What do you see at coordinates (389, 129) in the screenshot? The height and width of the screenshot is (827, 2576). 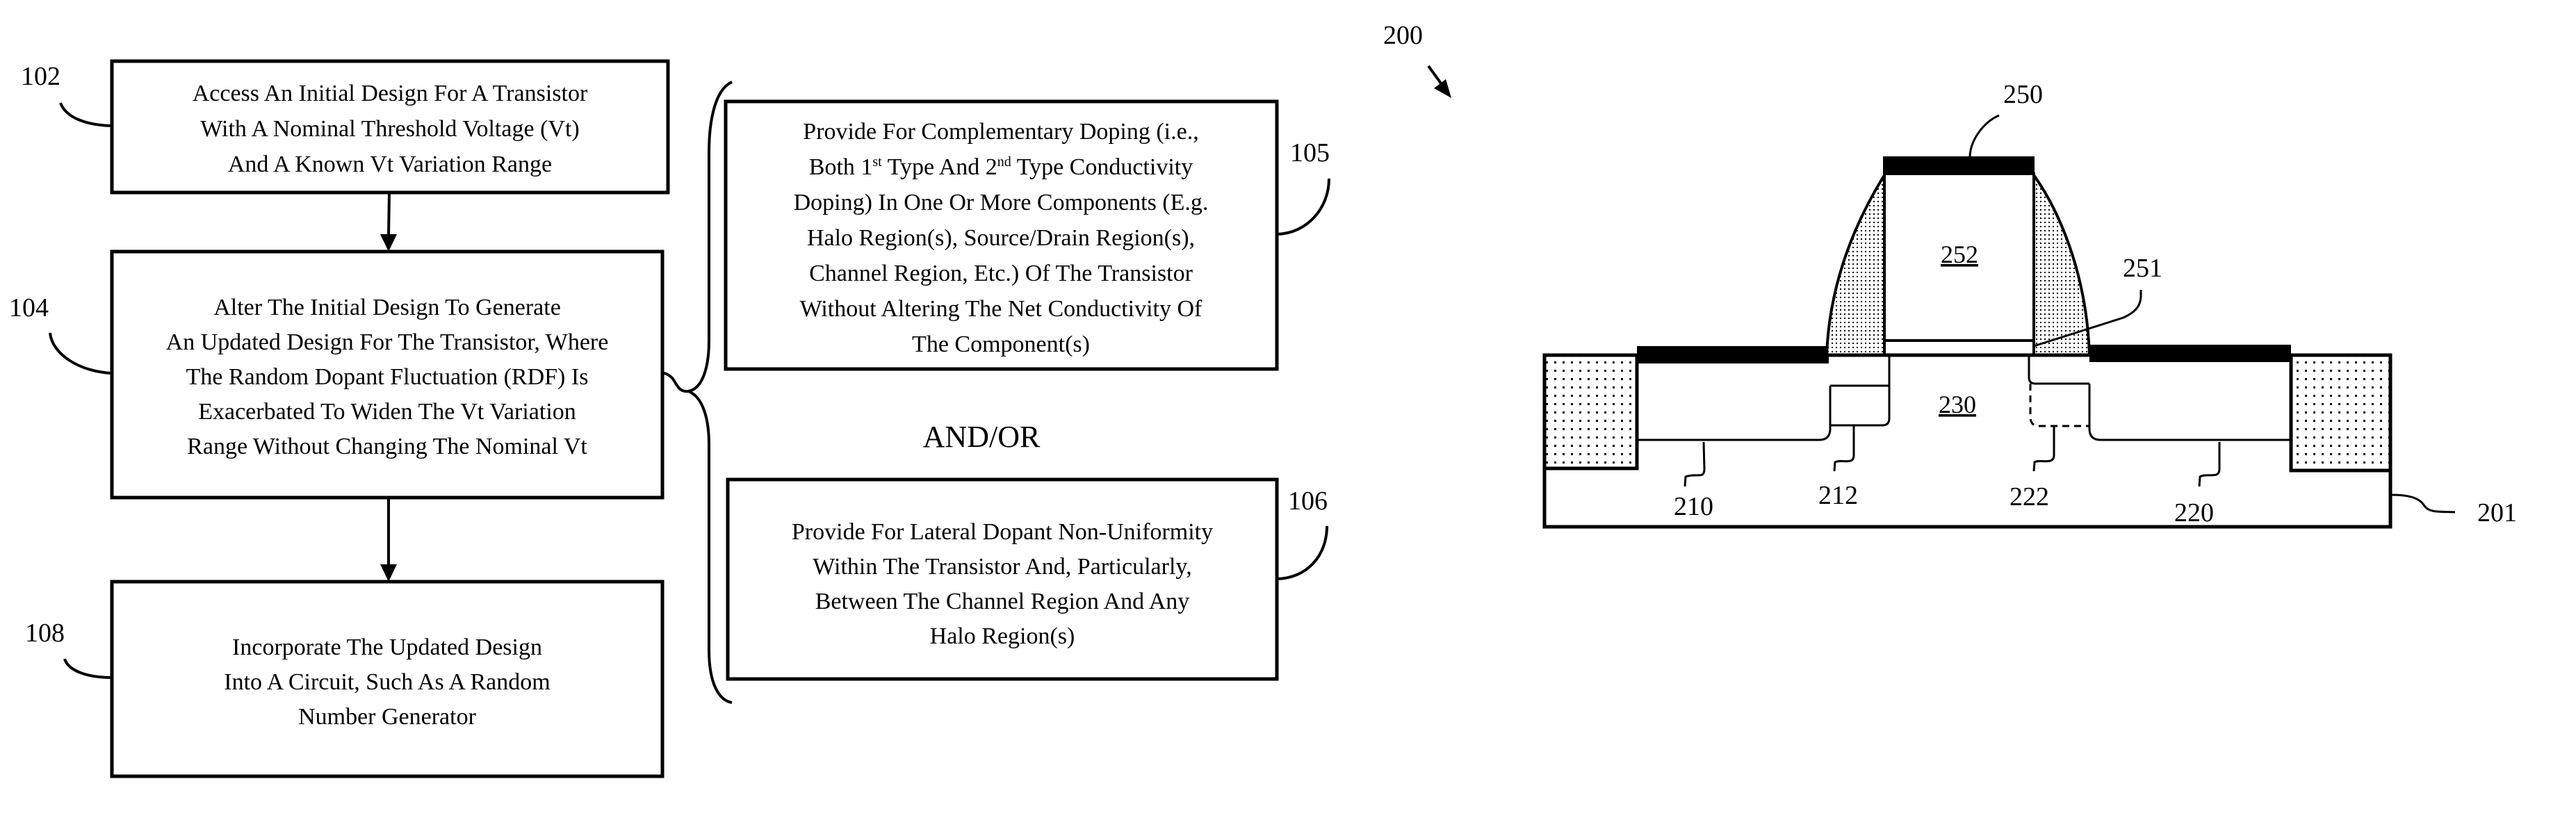 I see `step-text-102-line-2: With A Nominal Threshold Voltage (Vt)` at bounding box center [389, 129].